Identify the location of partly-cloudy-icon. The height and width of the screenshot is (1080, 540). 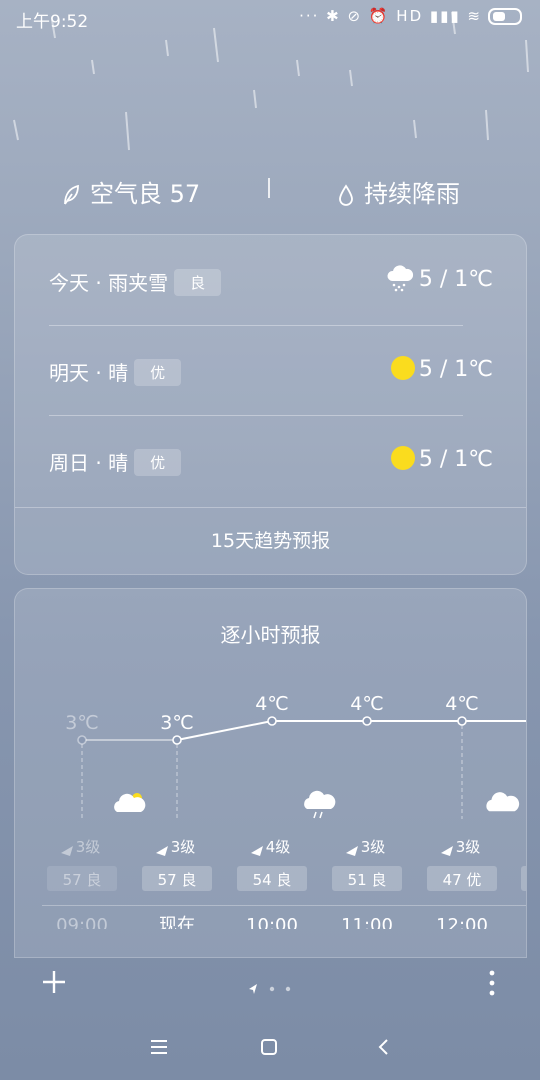
(130, 802).